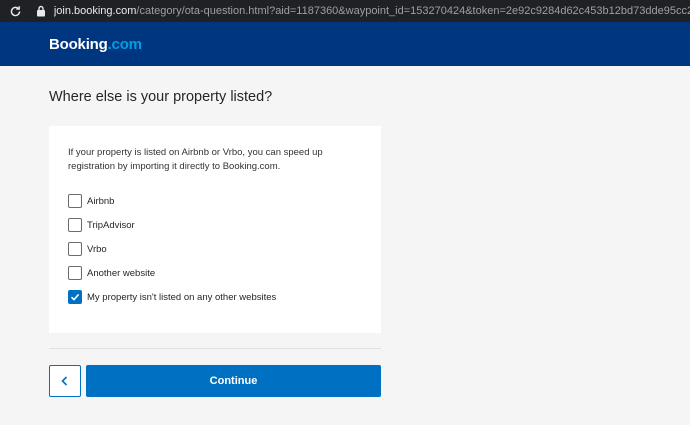  I want to click on option-tripadvisor: TripAdvisor, so click(101, 225).